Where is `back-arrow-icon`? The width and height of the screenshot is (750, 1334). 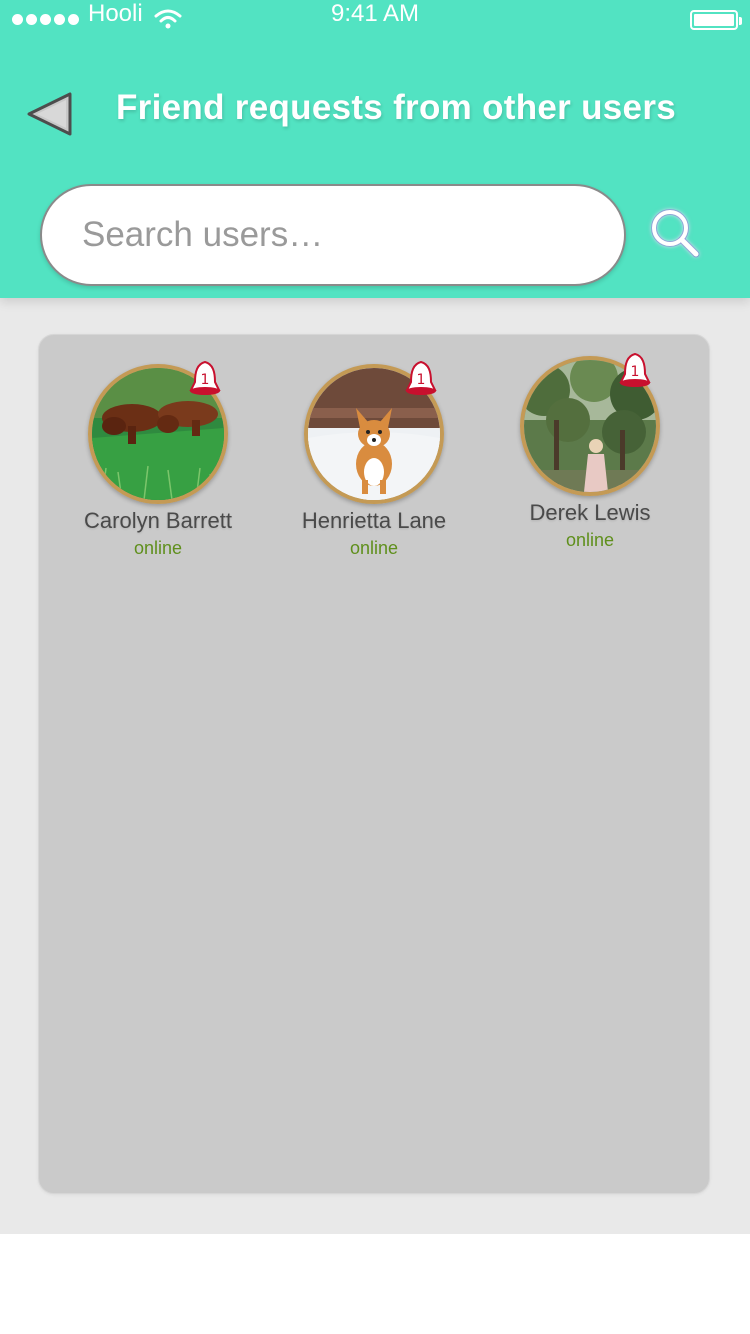 back-arrow-icon is located at coordinates (49, 114).